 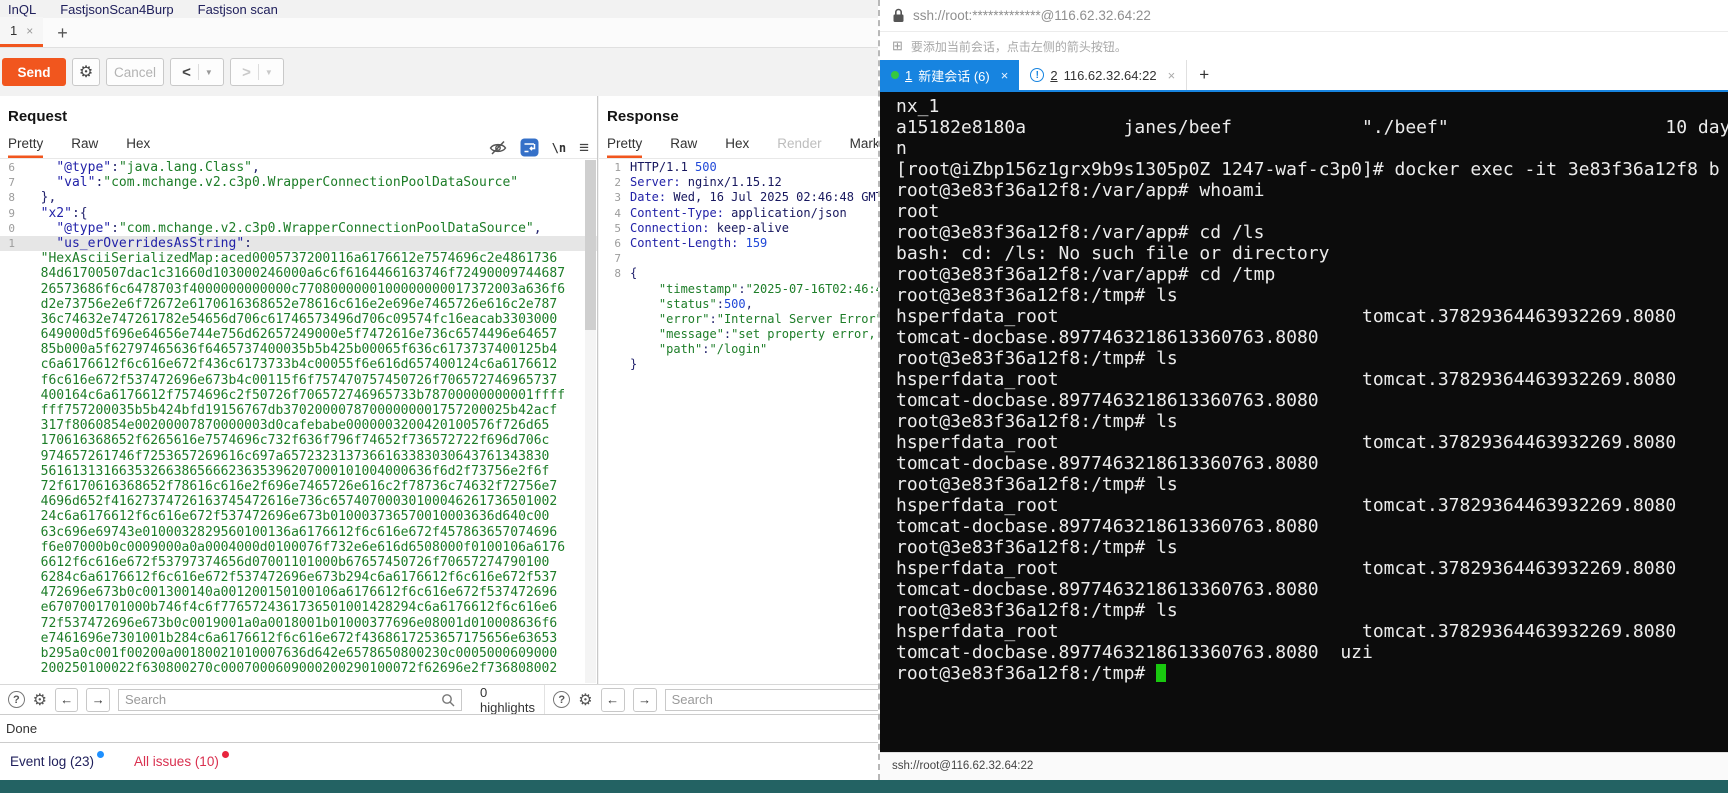 I want to click on history-forward-button: > ▼, so click(x=257, y=72).